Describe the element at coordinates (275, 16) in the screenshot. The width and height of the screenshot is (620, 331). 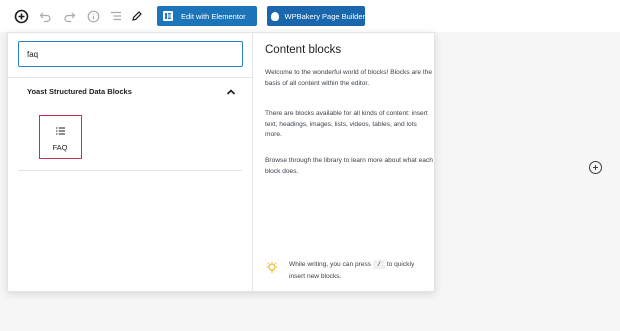
I see `wpbakery-icon` at that location.